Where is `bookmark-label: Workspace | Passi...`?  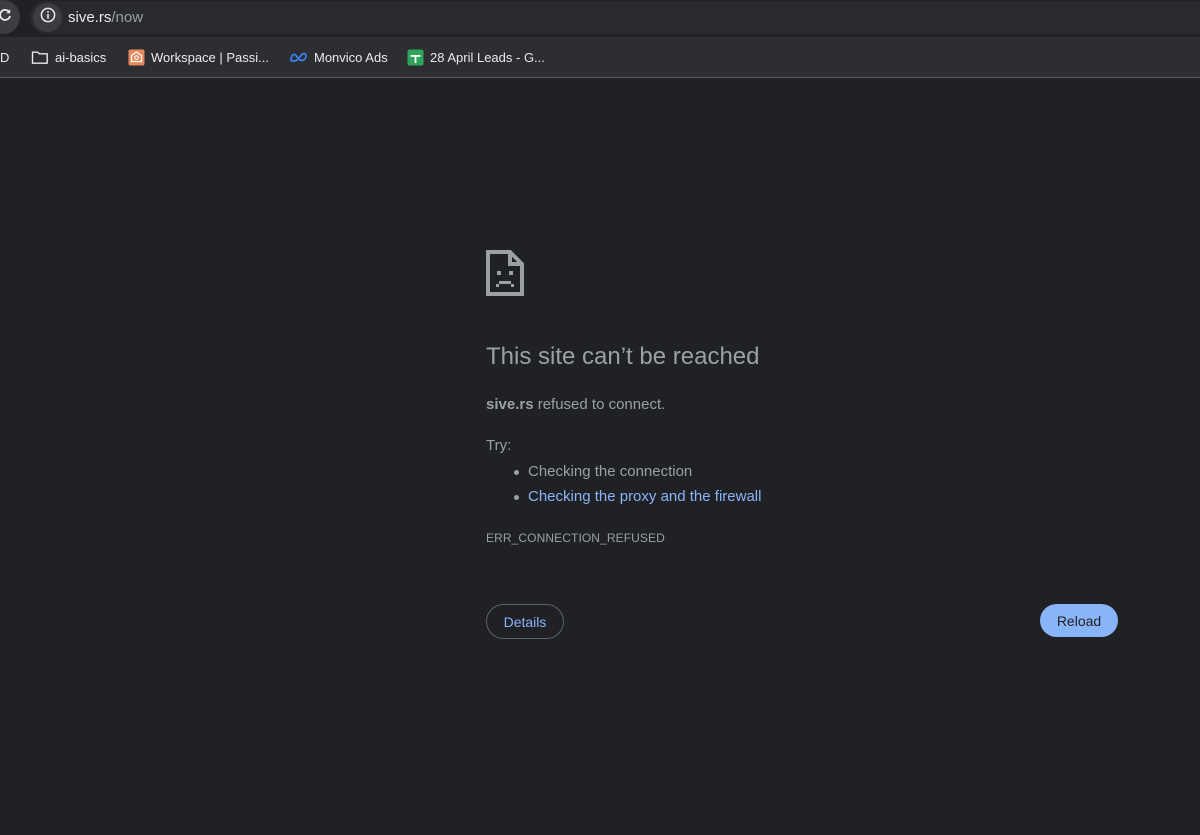
bookmark-label: Workspace | Passi... is located at coordinates (210, 57).